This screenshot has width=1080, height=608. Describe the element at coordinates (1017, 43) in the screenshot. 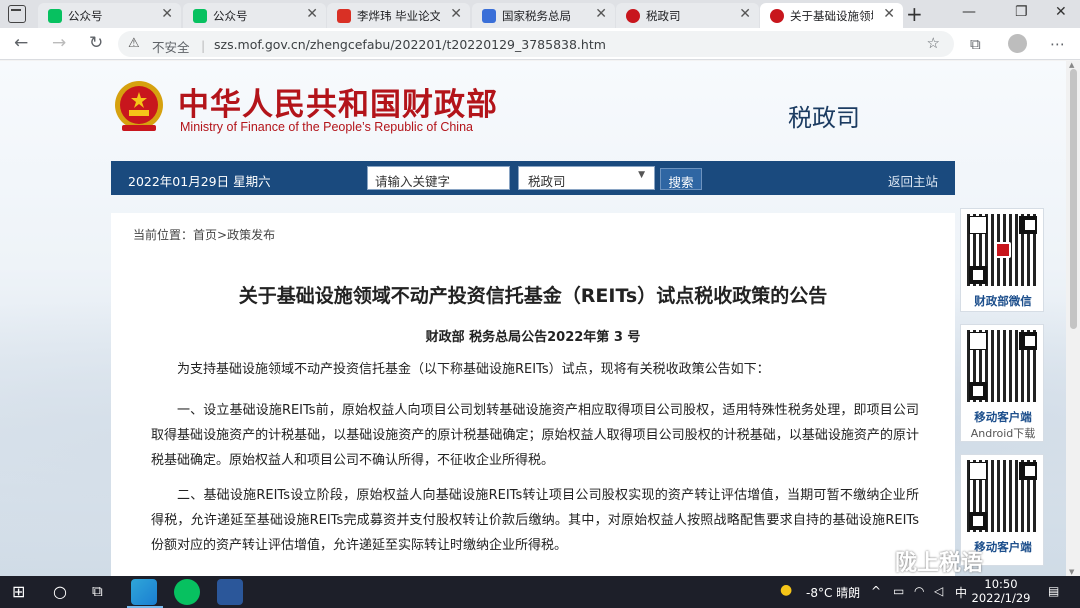

I see `profile-avatar` at that location.